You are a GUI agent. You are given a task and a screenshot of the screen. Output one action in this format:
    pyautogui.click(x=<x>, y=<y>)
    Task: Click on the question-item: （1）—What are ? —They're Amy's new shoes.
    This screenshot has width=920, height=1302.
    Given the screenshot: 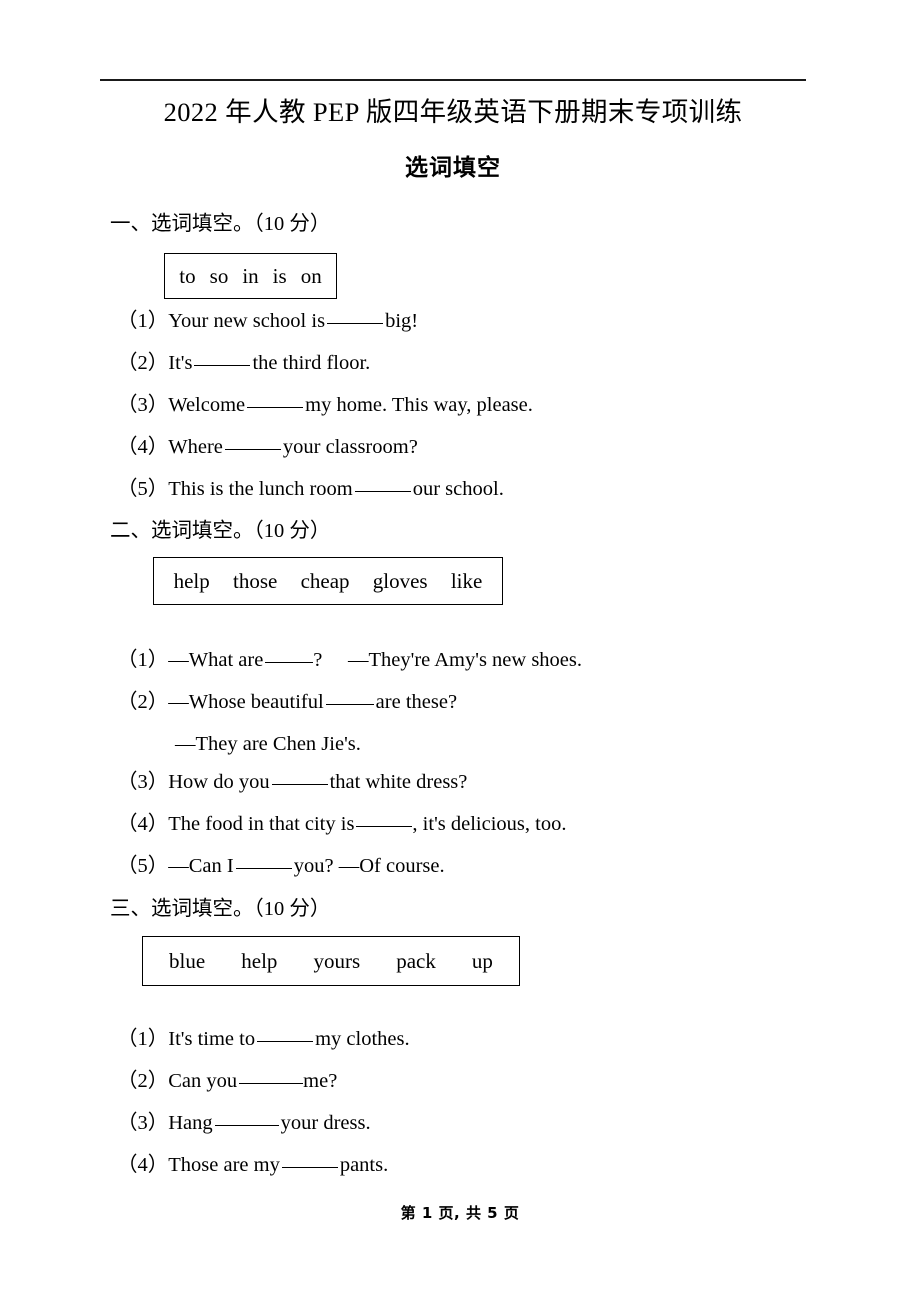 What is the action you would take?
    pyautogui.click(x=349, y=660)
    